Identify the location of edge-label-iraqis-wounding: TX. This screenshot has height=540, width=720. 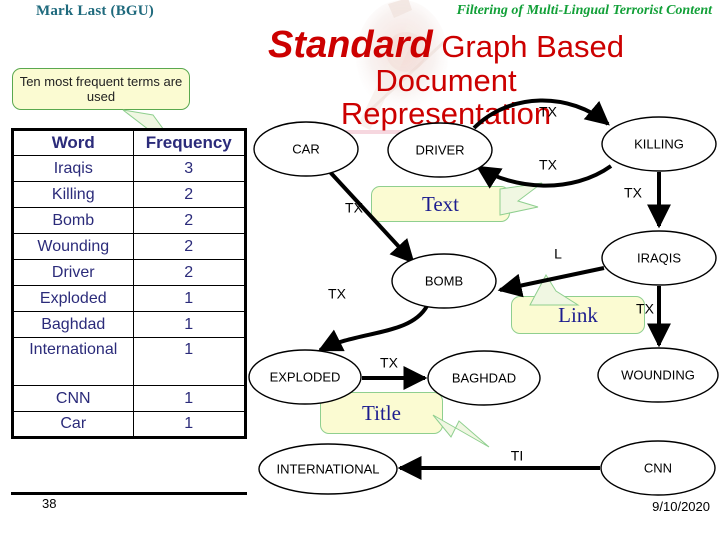
(645, 309).